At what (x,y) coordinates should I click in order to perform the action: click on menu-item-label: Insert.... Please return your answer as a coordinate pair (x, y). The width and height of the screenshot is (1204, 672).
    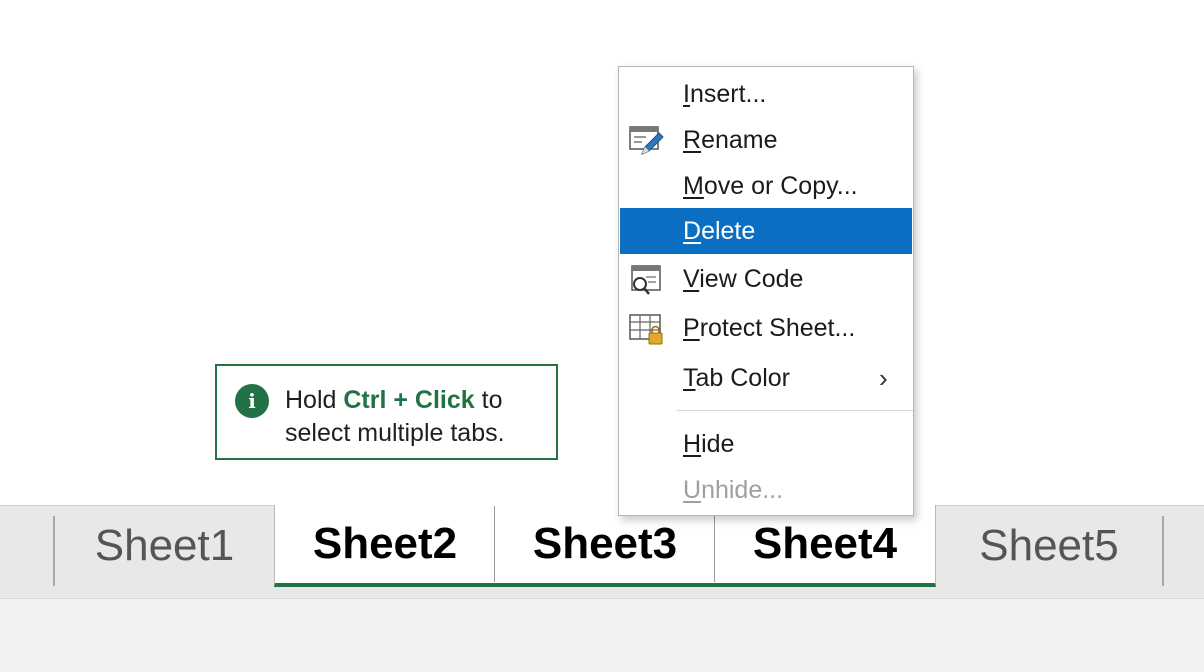
    Looking at the image, I should click on (725, 94).